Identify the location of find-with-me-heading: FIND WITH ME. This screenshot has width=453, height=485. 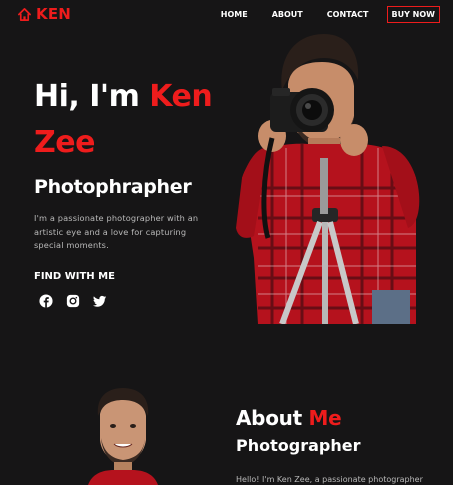
(74, 276).